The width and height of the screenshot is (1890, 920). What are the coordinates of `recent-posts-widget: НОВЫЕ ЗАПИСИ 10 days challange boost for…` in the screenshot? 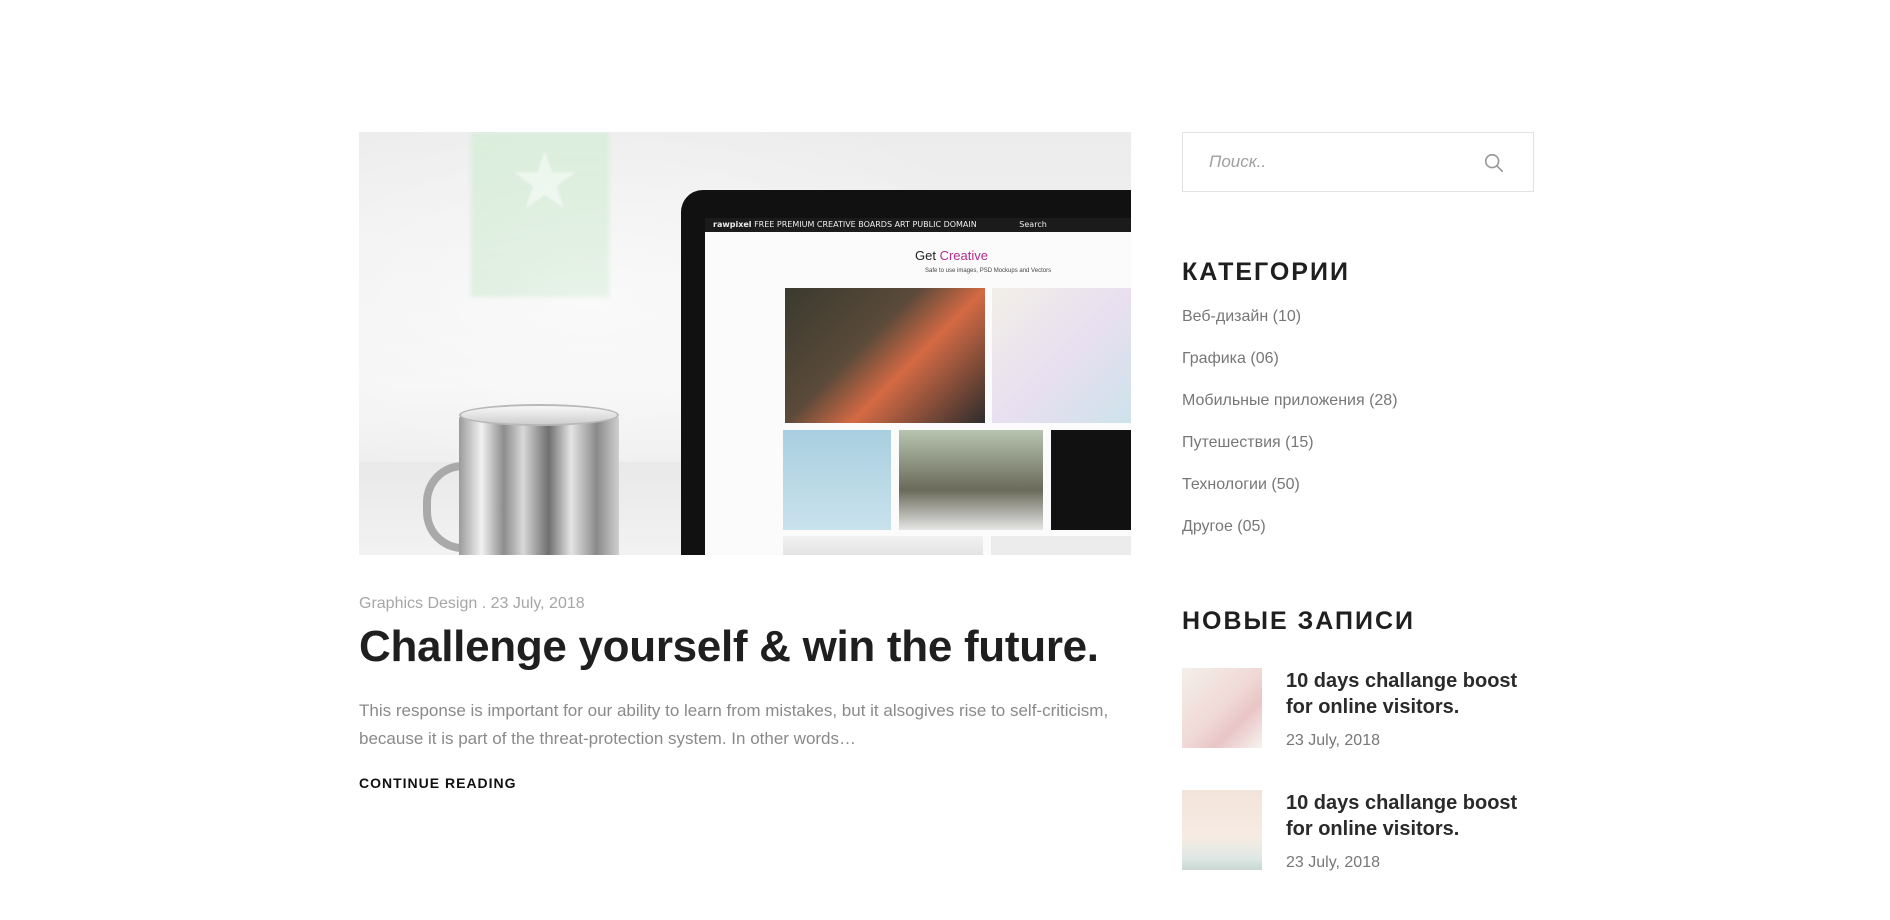 It's located at (1358, 739).